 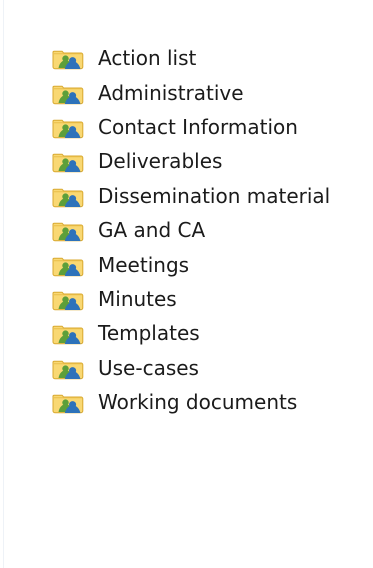 I want to click on folder-item-action-list: Action list, so click(x=191, y=58).